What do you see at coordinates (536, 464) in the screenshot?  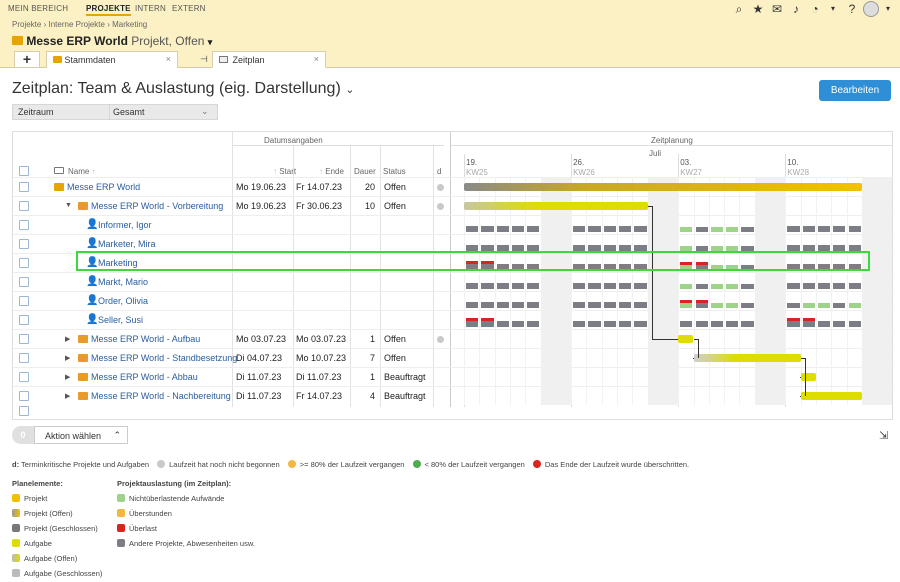 I see `alert-circle-icon` at bounding box center [536, 464].